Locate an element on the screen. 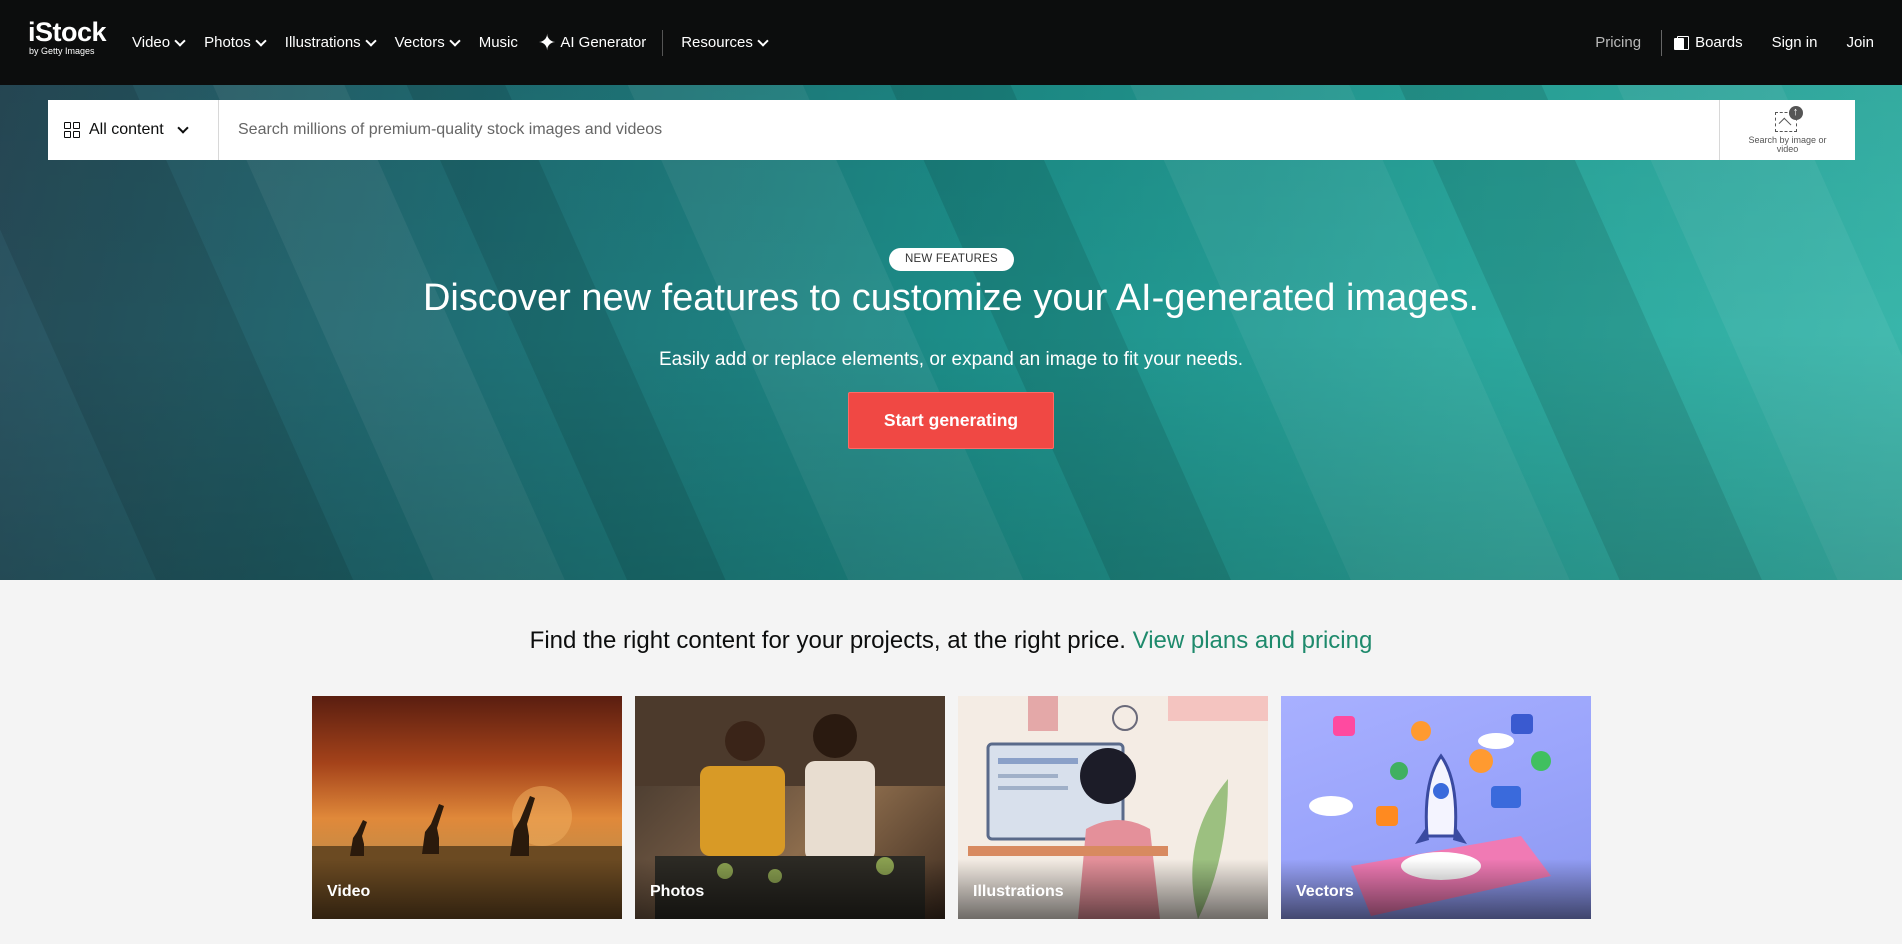 The image size is (1902, 944). search-by-image-label: Search by image or video is located at coordinates (1787, 144).